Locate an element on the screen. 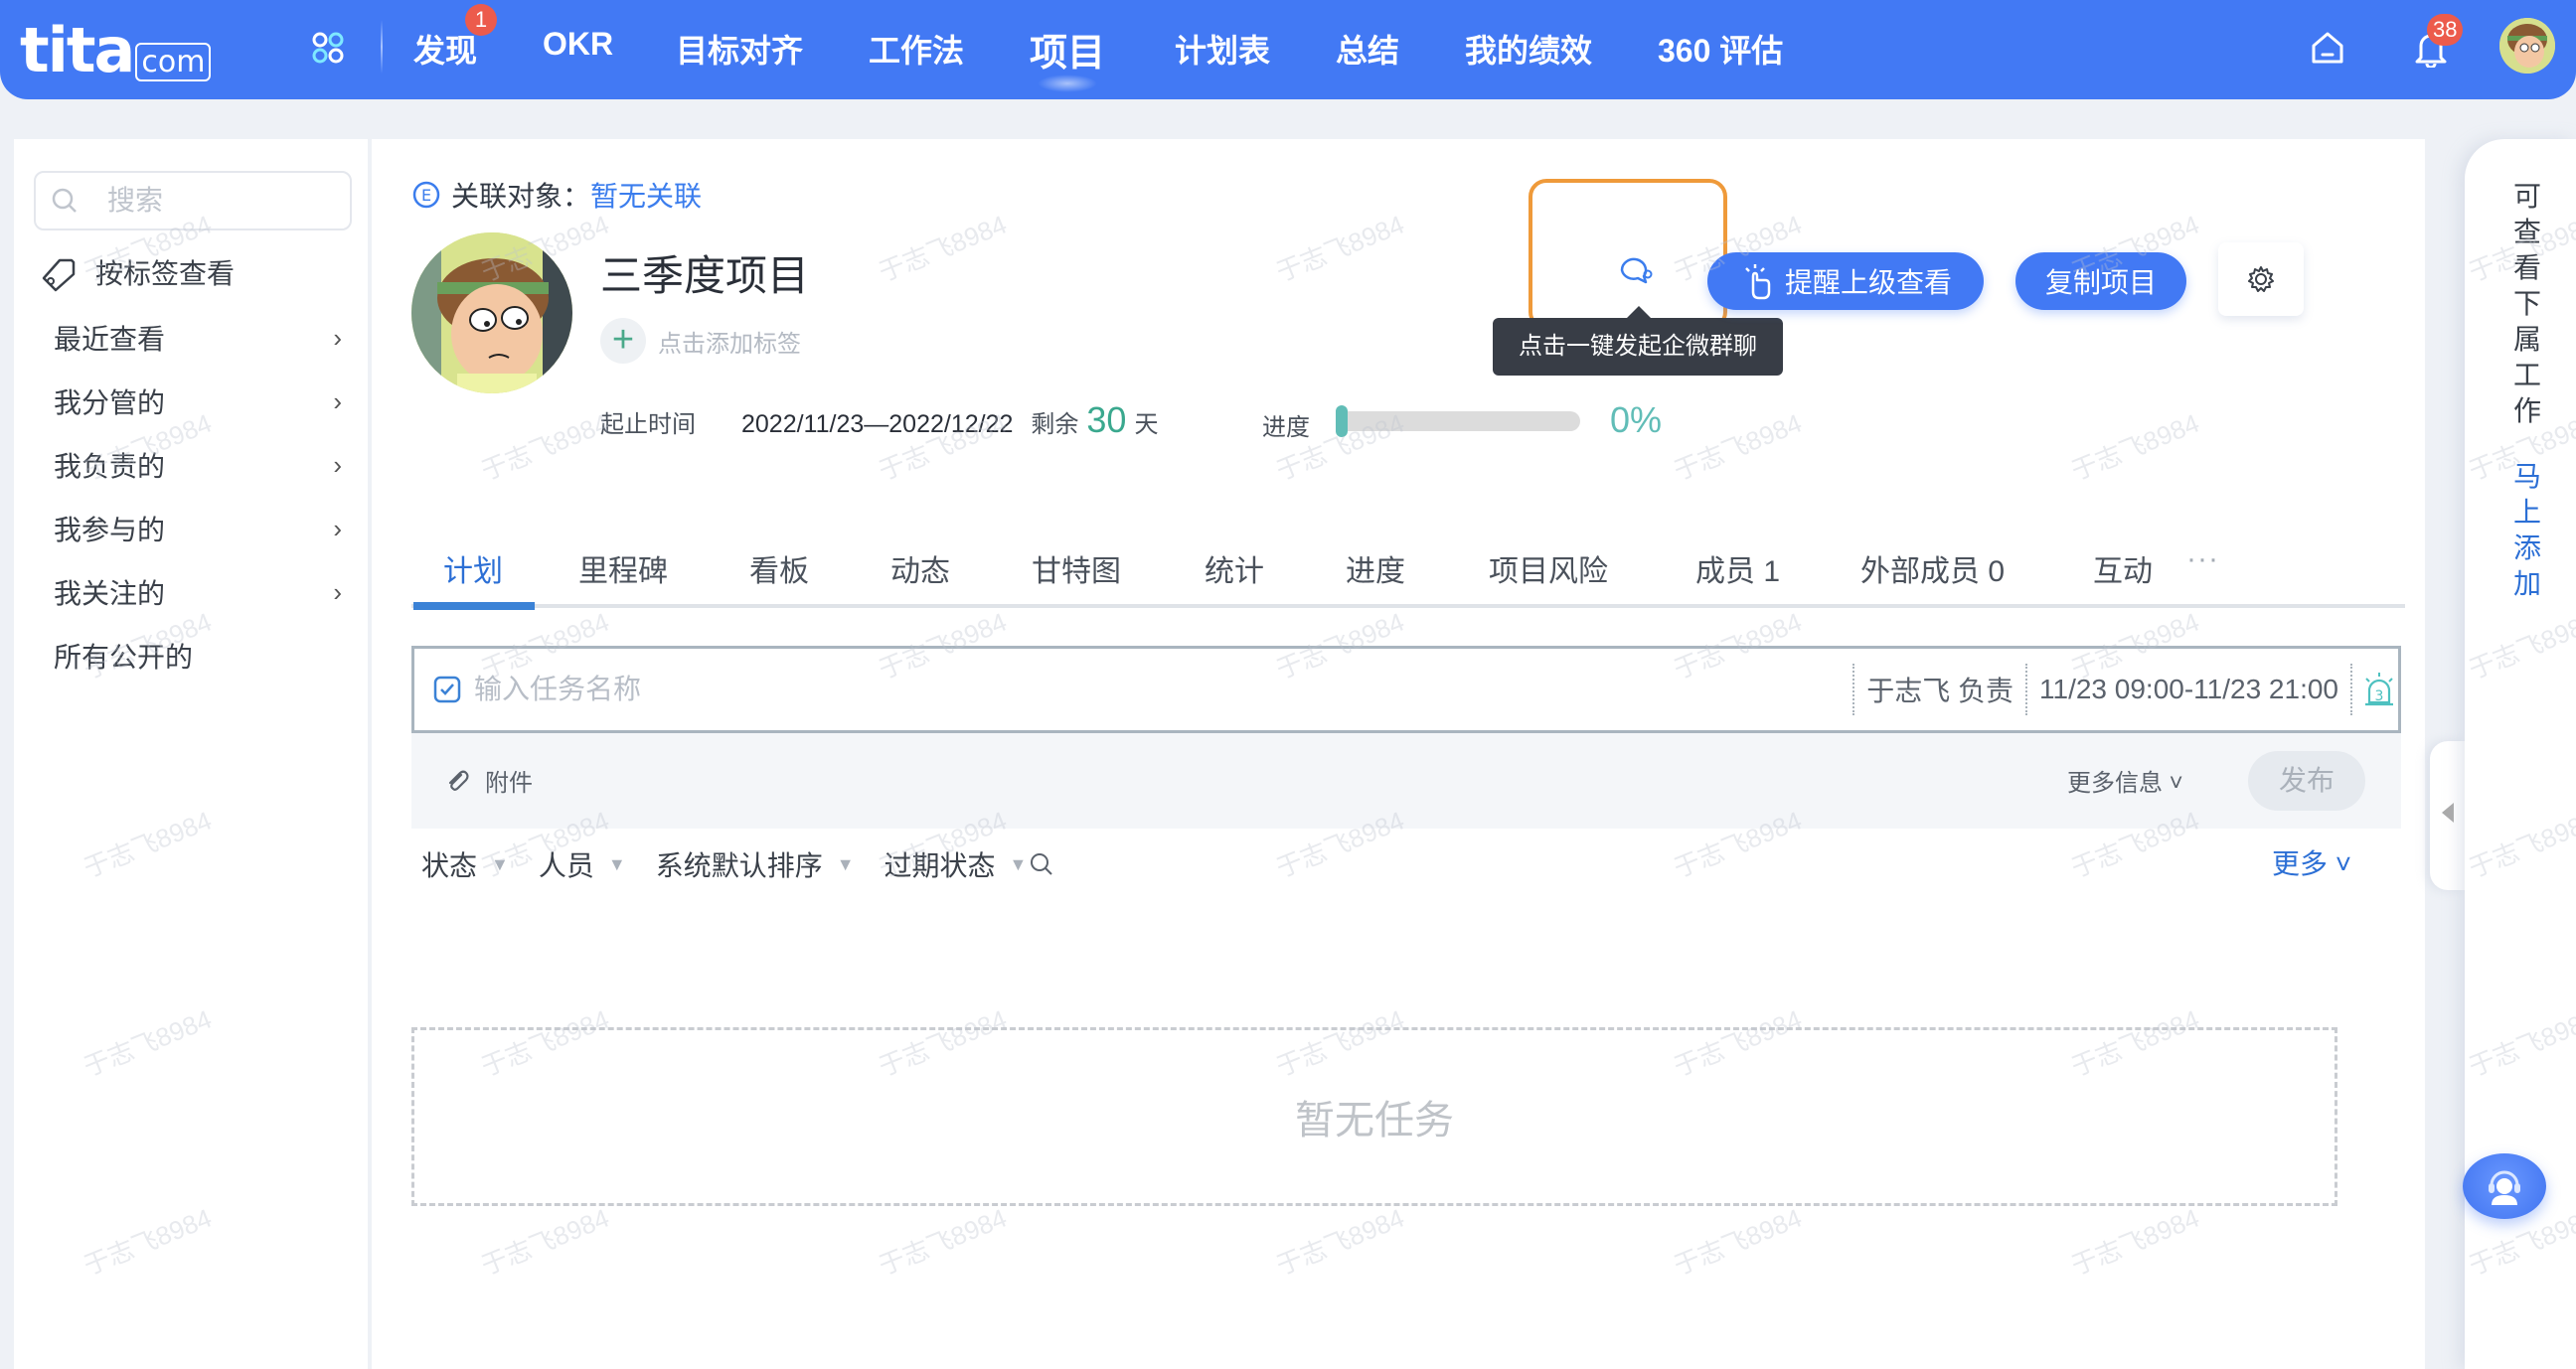 This screenshot has height=1369, width=2576. related-object-icon: E is located at coordinates (426, 195).